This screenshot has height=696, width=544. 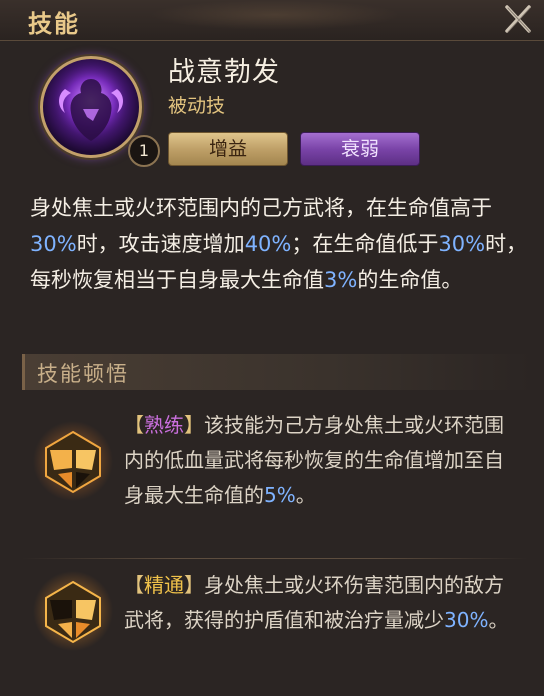 I want to click on desc-text: 时，攻击速度增加, so click(x=160, y=244).